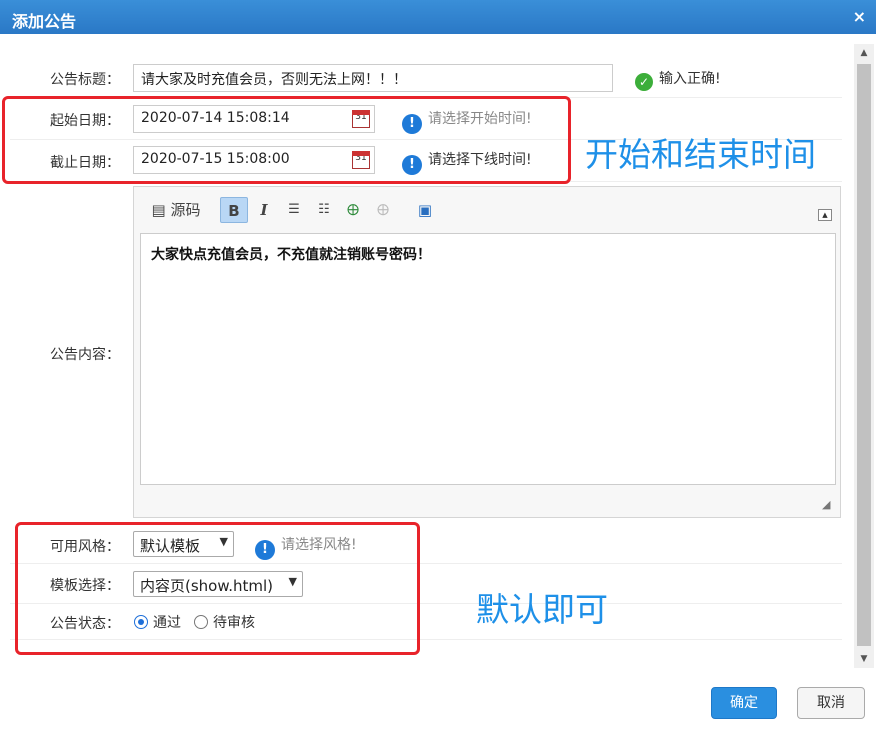 Image resolution: width=876 pixels, height=730 pixels. What do you see at coordinates (353, 210) in the screenshot?
I see `link-icon: 🜨` at bounding box center [353, 210].